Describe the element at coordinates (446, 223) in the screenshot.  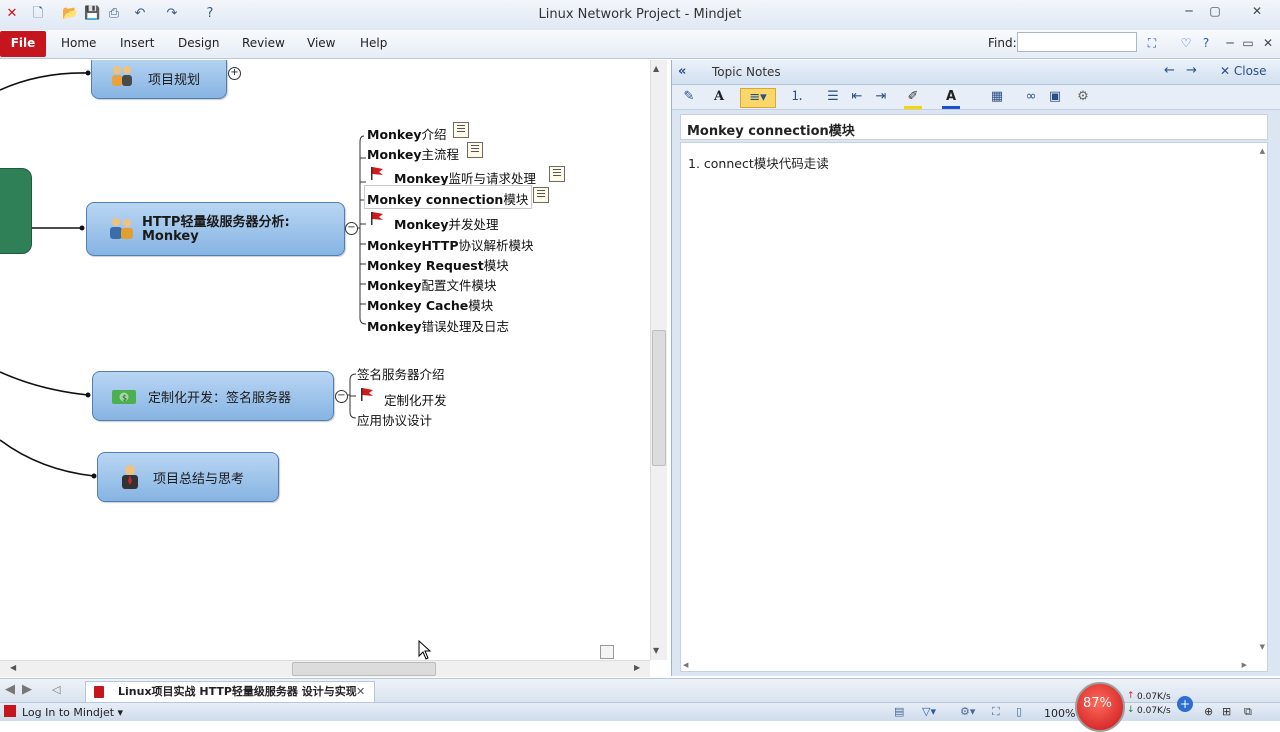
I see `subtopic-item: Monkey并发处理` at that location.